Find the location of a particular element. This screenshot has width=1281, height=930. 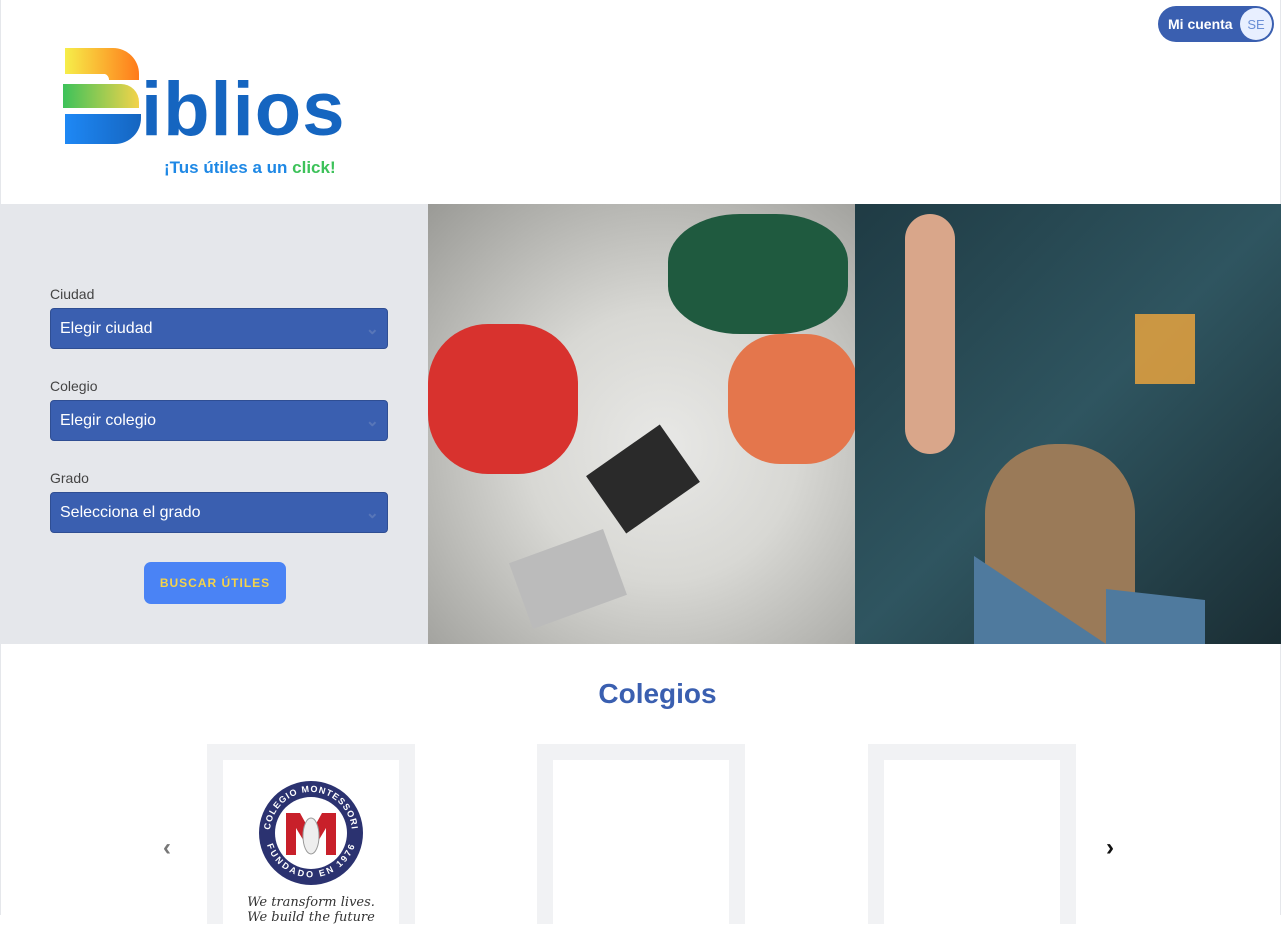

logo-b-icon is located at coordinates (102, 96).